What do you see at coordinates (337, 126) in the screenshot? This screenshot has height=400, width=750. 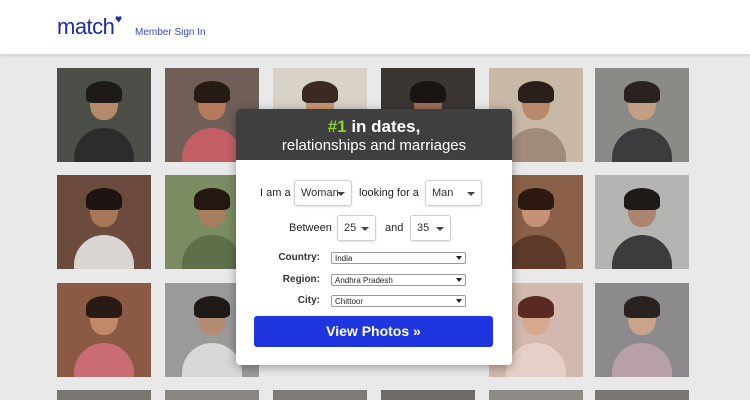 I see `headline-accent: #1` at bounding box center [337, 126].